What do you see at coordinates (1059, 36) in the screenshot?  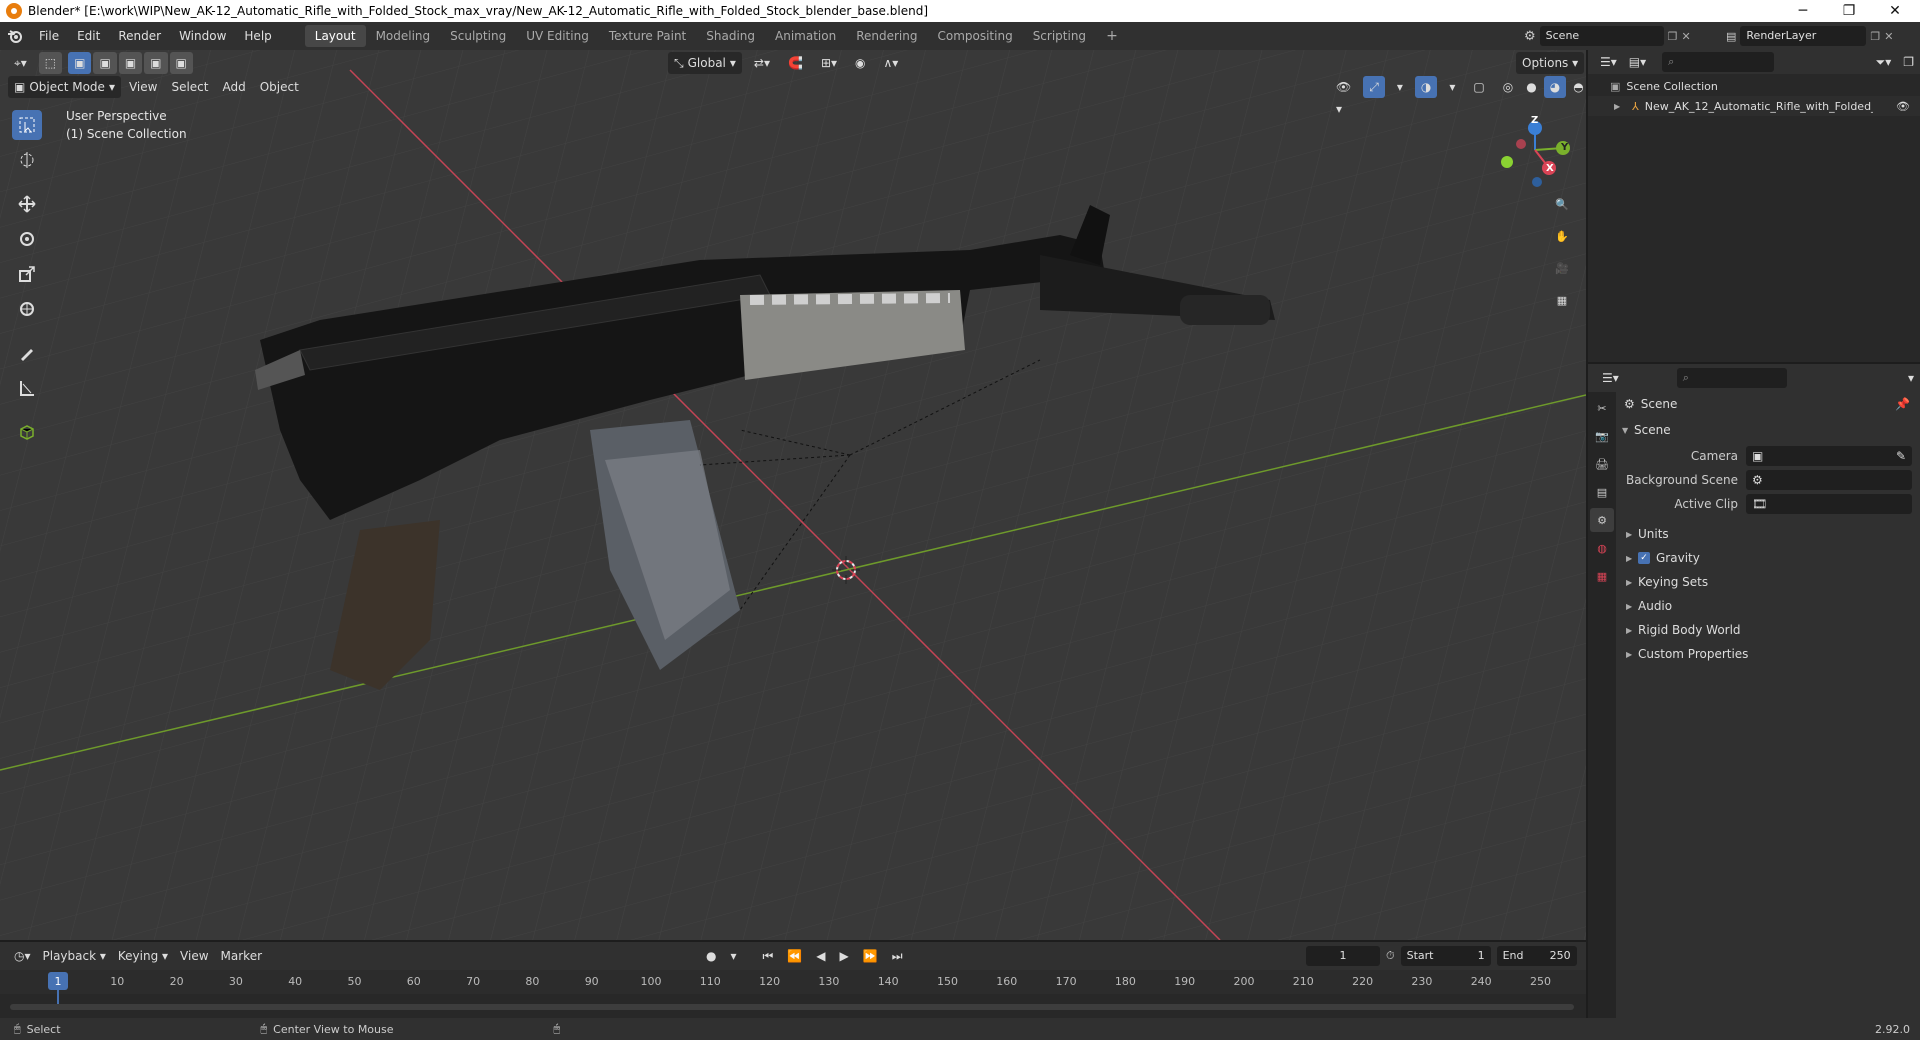 I see `tab-scripting: Scripting` at bounding box center [1059, 36].